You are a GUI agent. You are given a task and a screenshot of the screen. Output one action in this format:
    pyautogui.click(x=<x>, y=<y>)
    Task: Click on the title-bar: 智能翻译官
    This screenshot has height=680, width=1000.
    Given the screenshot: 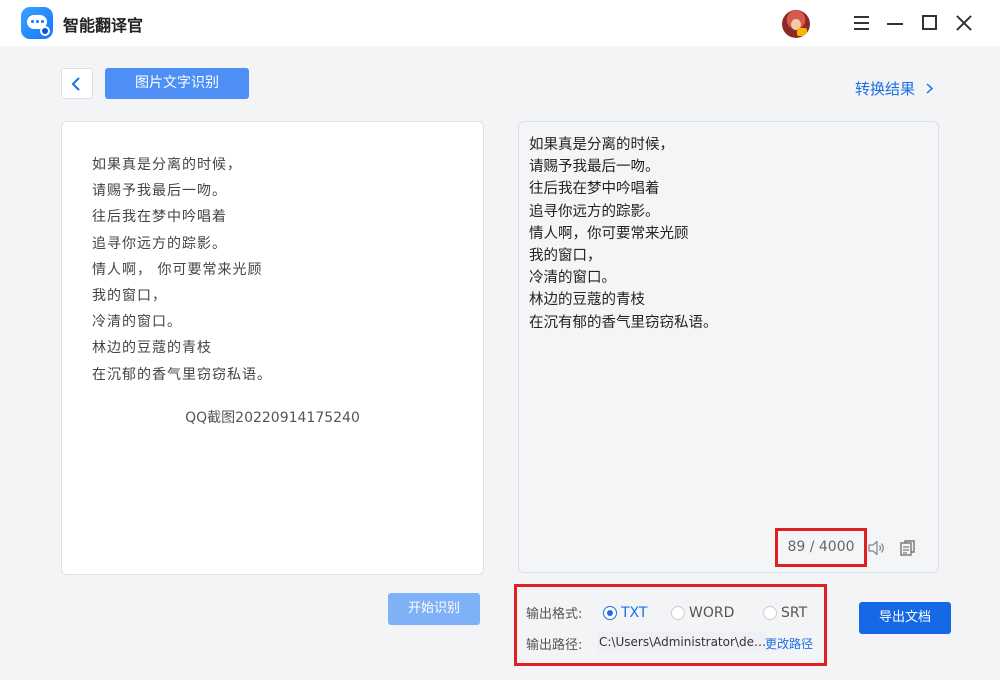 What is the action you would take?
    pyautogui.click(x=500, y=23)
    